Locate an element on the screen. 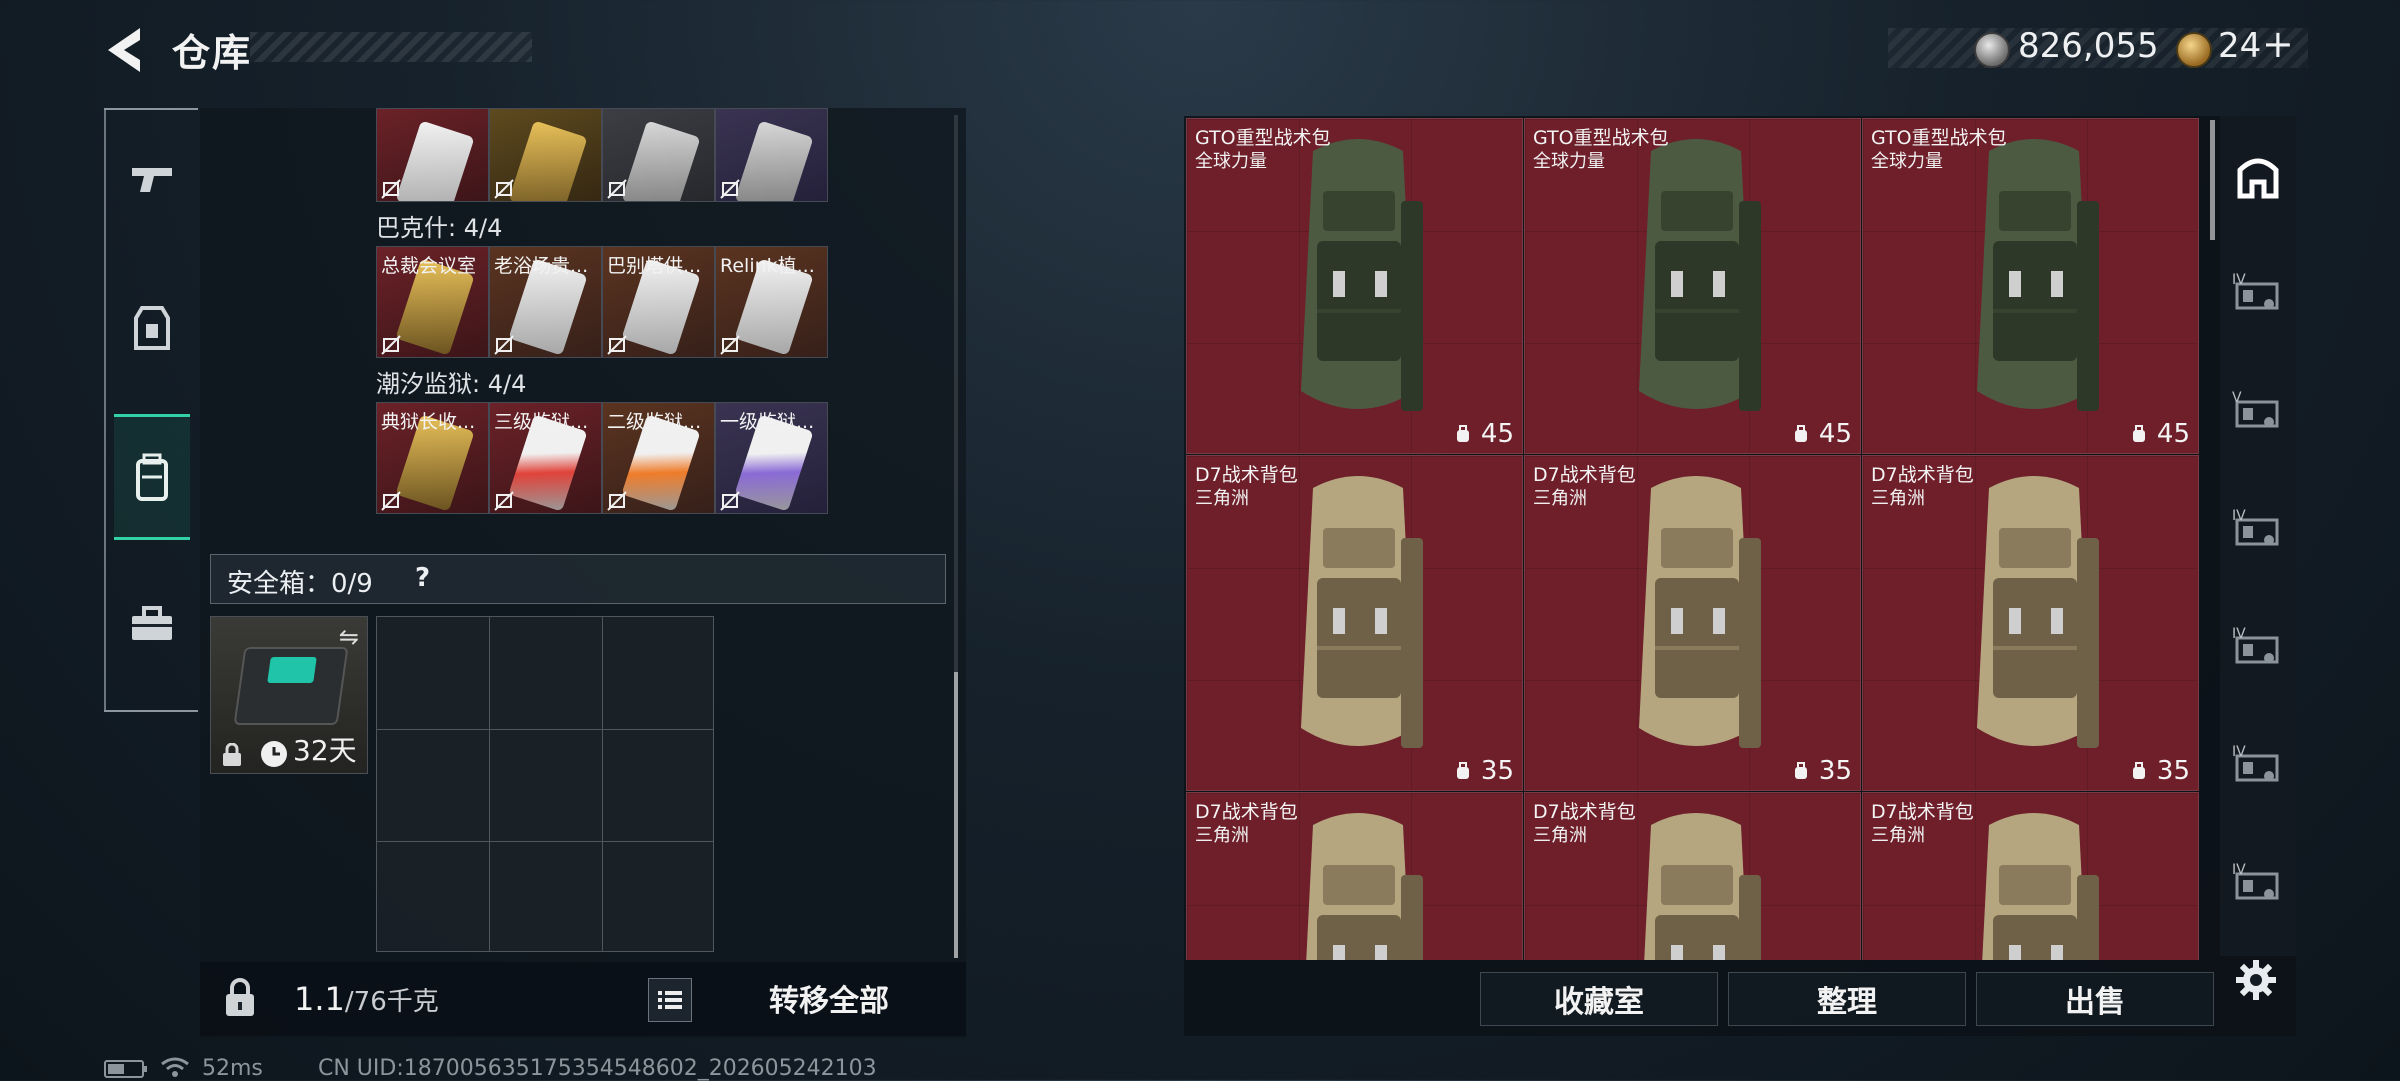  title-decoration is located at coordinates (391, 47).